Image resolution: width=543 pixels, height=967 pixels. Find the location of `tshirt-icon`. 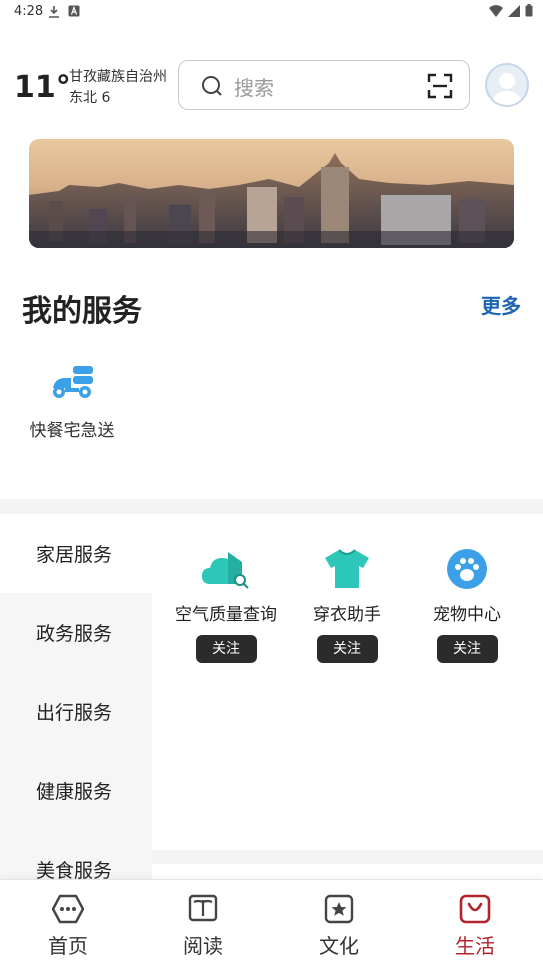

tshirt-icon is located at coordinates (347, 568).